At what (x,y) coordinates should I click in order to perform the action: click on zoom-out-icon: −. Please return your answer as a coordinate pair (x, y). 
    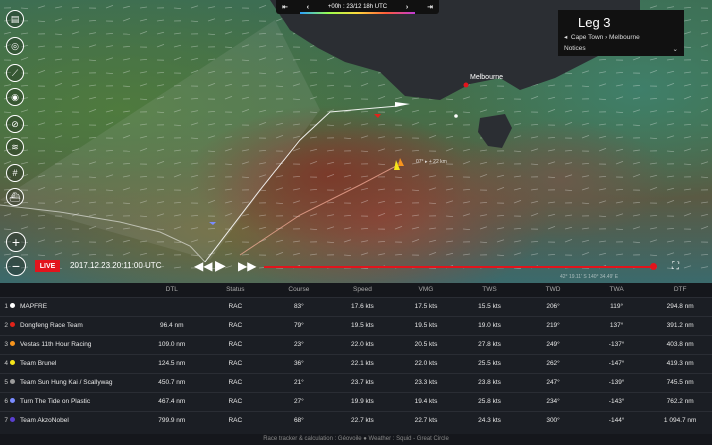
    Looking at the image, I should click on (16, 266).